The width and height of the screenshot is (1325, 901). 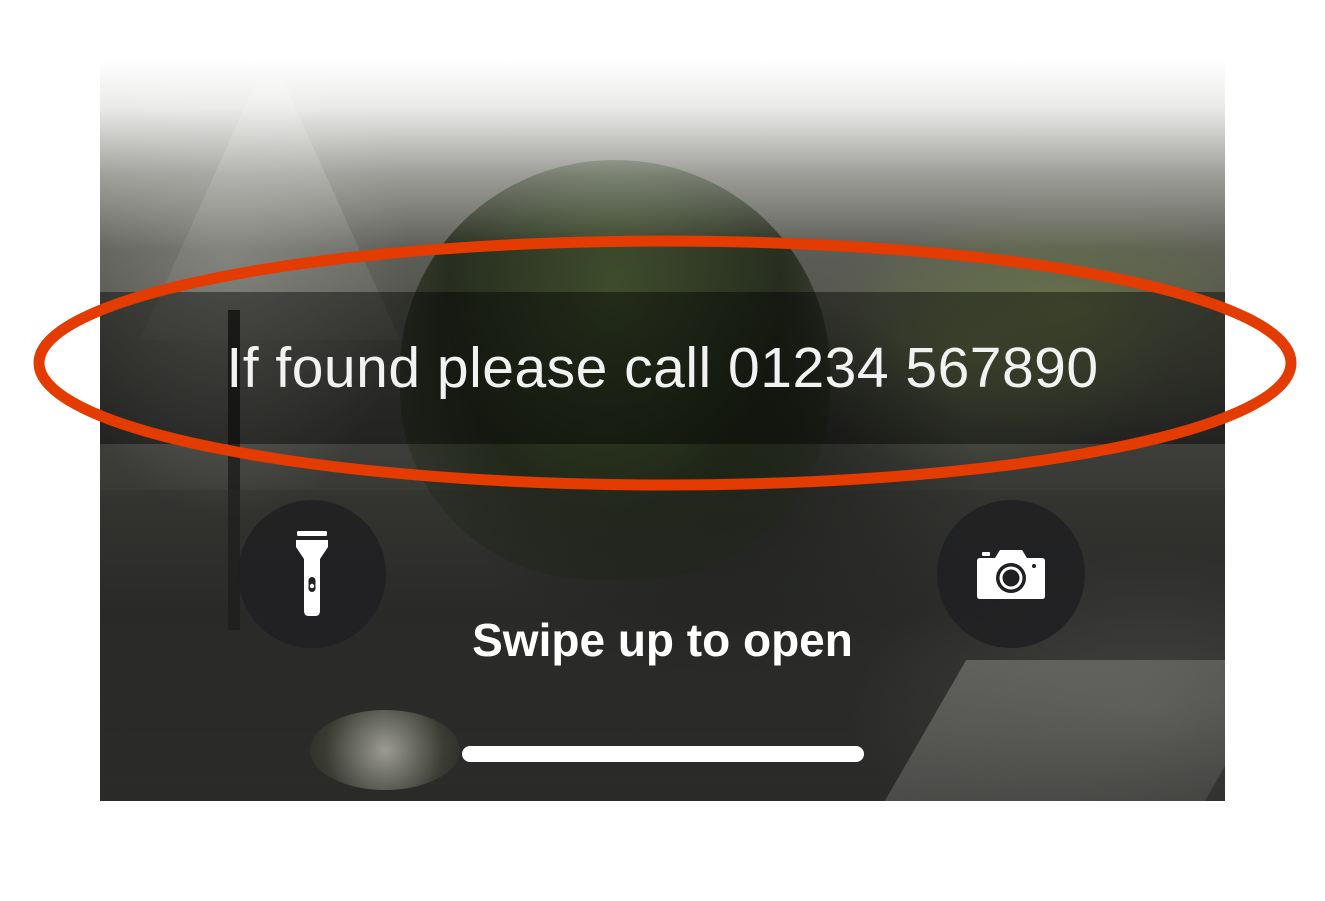 What do you see at coordinates (312, 573) in the screenshot?
I see `flashlight-icon` at bounding box center [312, 573].